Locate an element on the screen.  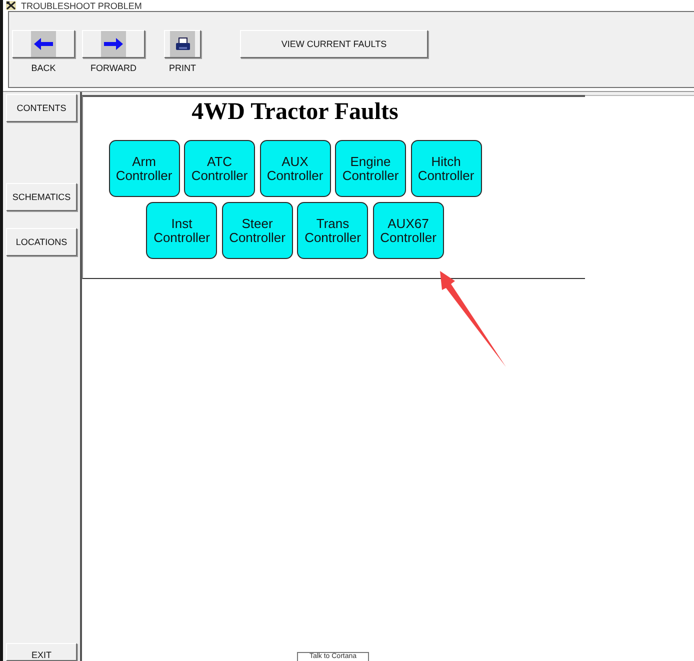
controller-button: AUX67 Controller is located at coordinates (408, 230).